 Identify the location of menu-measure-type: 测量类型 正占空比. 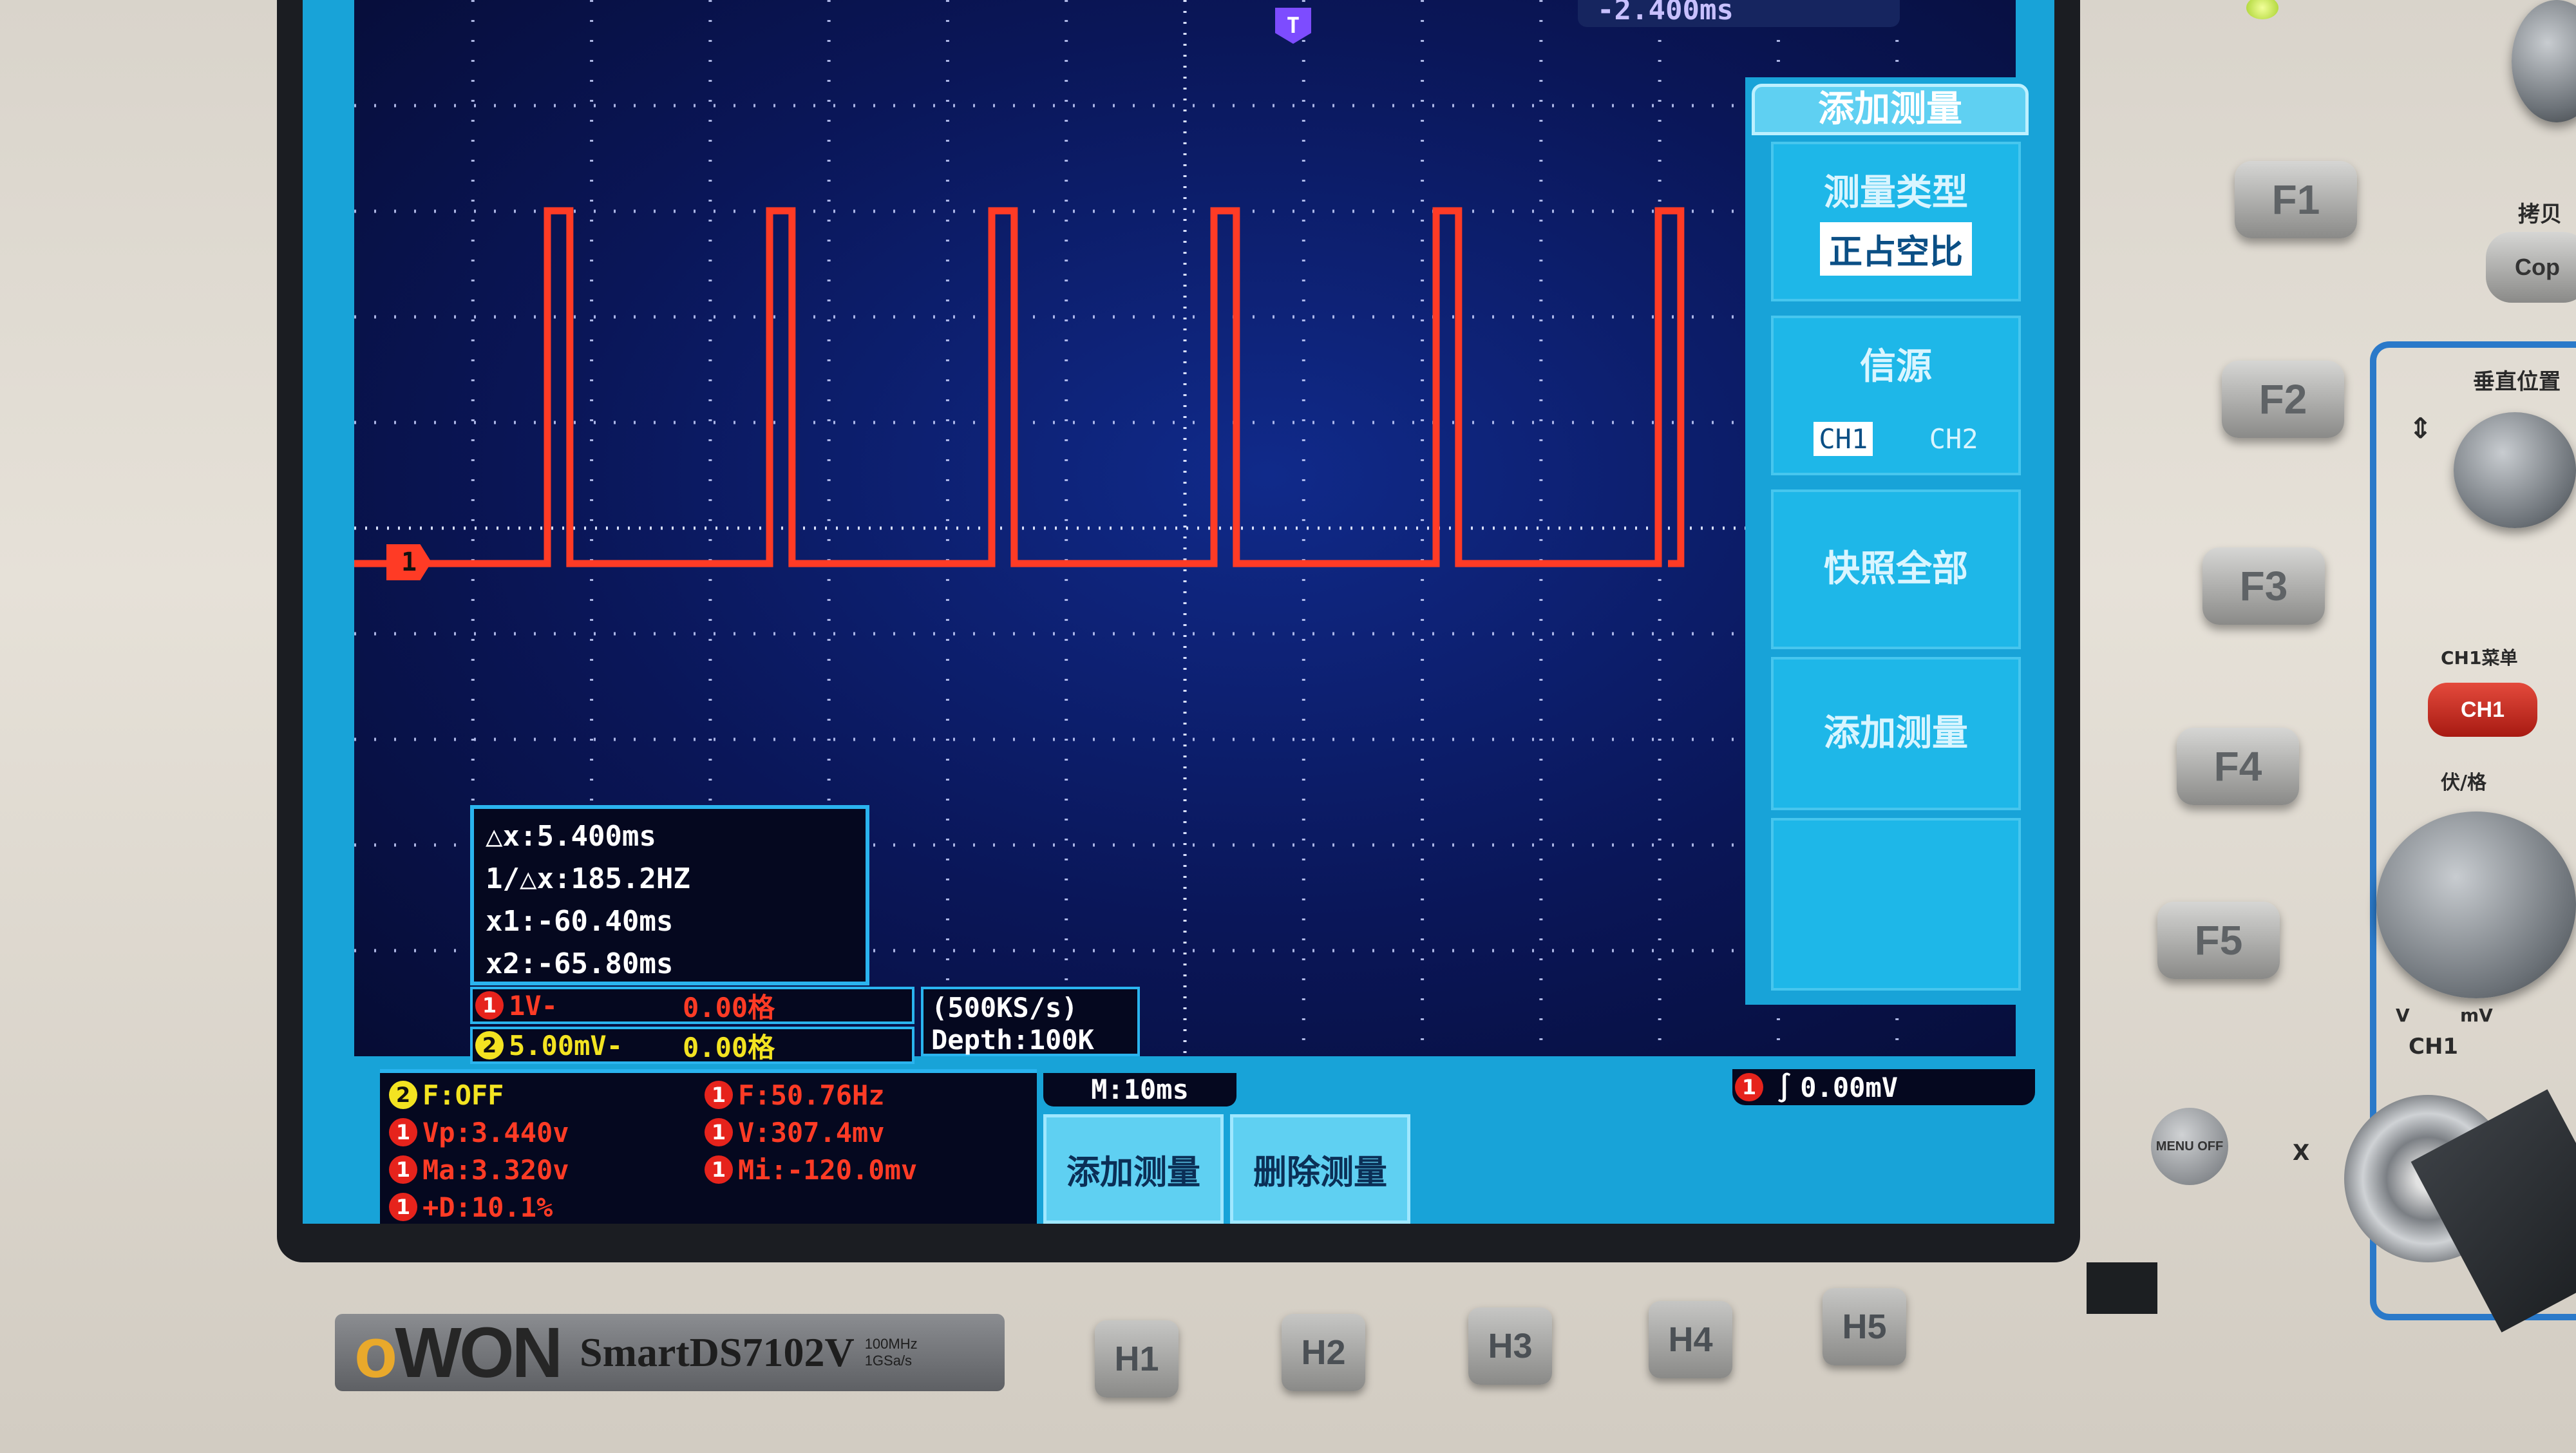
(1896, 221).